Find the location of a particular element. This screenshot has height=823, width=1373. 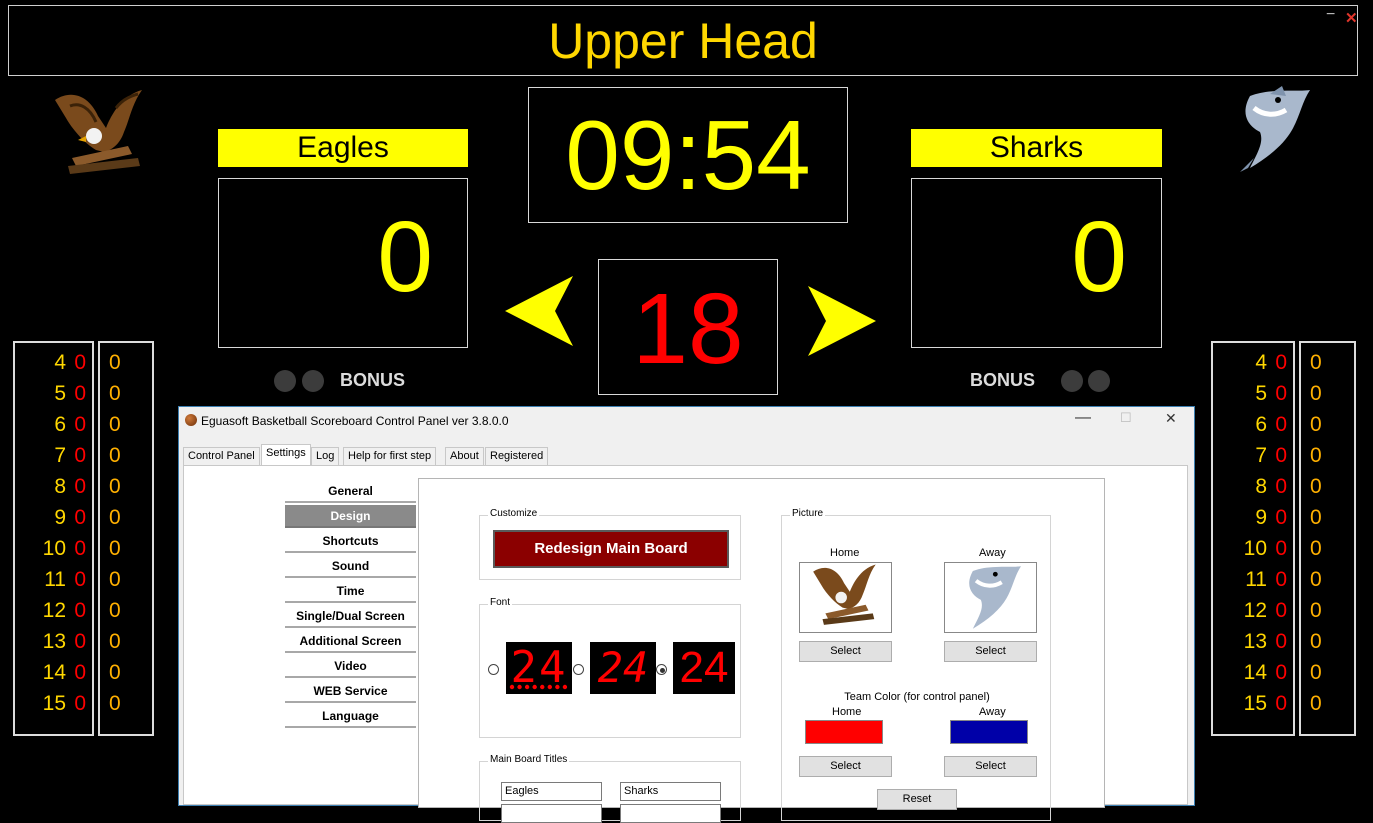

font-group: Font 24 24 24 is located at coordinates (610, 667).